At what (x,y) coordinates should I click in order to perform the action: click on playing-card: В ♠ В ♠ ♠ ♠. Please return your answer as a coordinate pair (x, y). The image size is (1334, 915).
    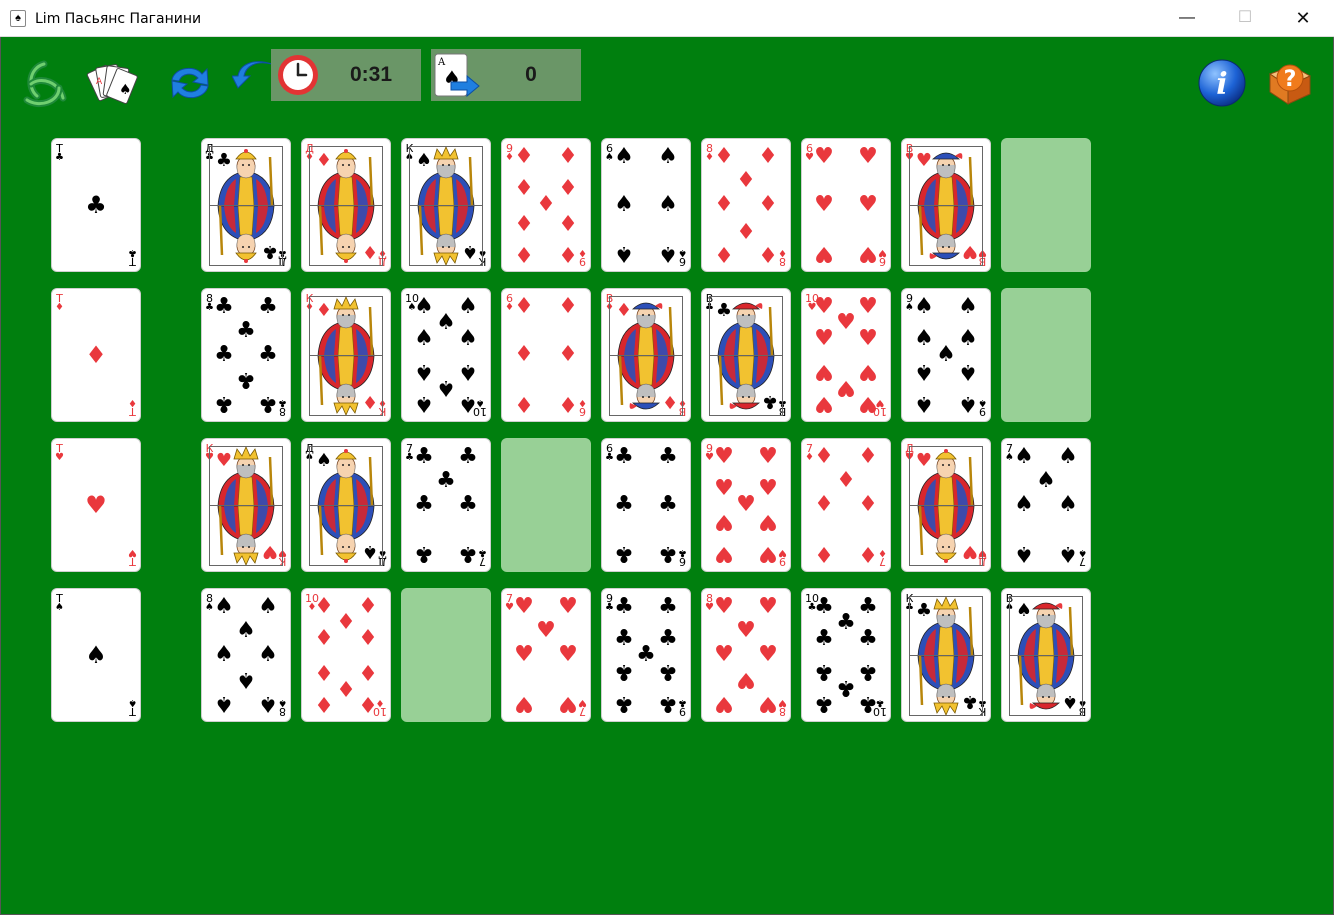
    Looking at the image, I should click on (1046, 655).